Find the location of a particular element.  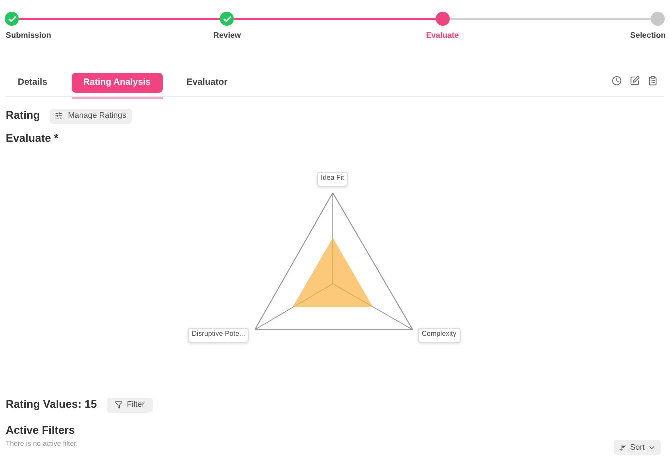

filter-icon is located at coordinates (119, 405).